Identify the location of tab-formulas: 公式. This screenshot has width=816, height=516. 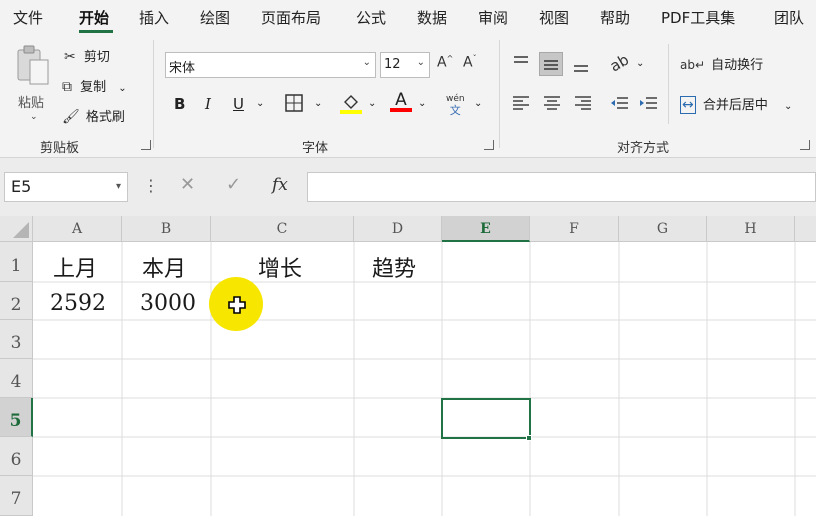
(371, 17).